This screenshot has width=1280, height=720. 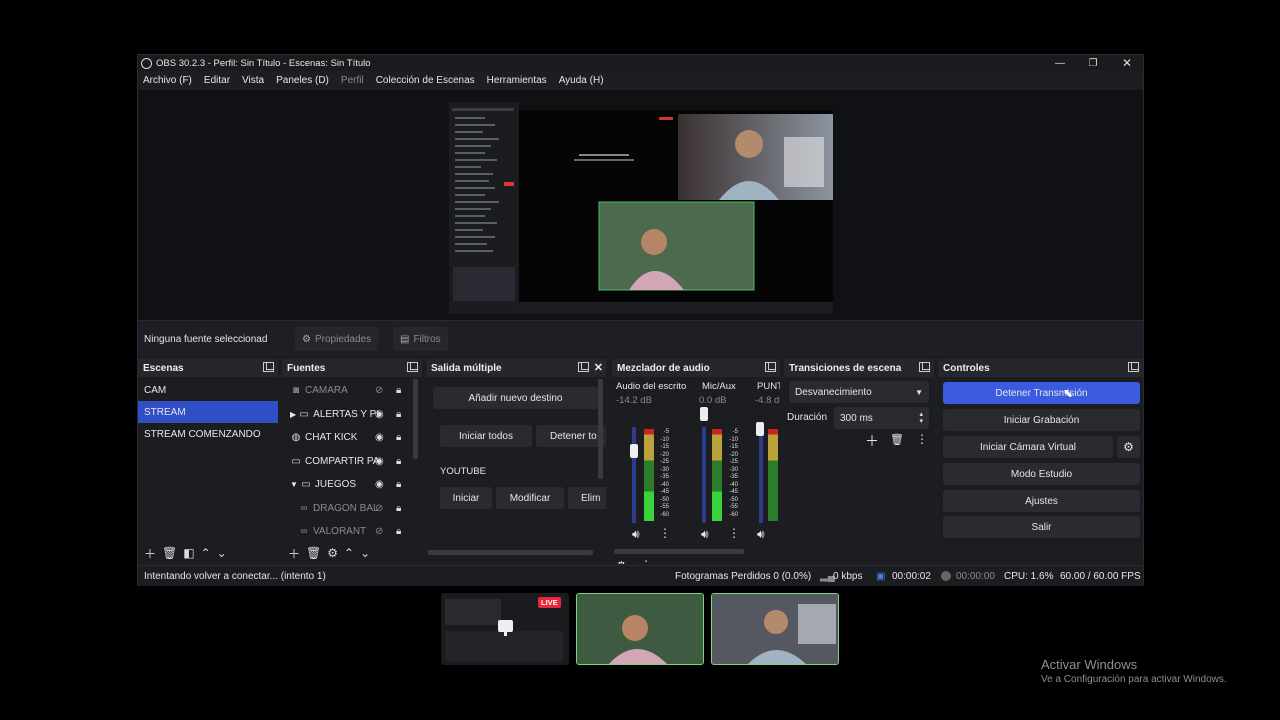 I want to click on source-row: ◙ CAMARA ⊘ 🔒︎, so click(x=348, y=391).